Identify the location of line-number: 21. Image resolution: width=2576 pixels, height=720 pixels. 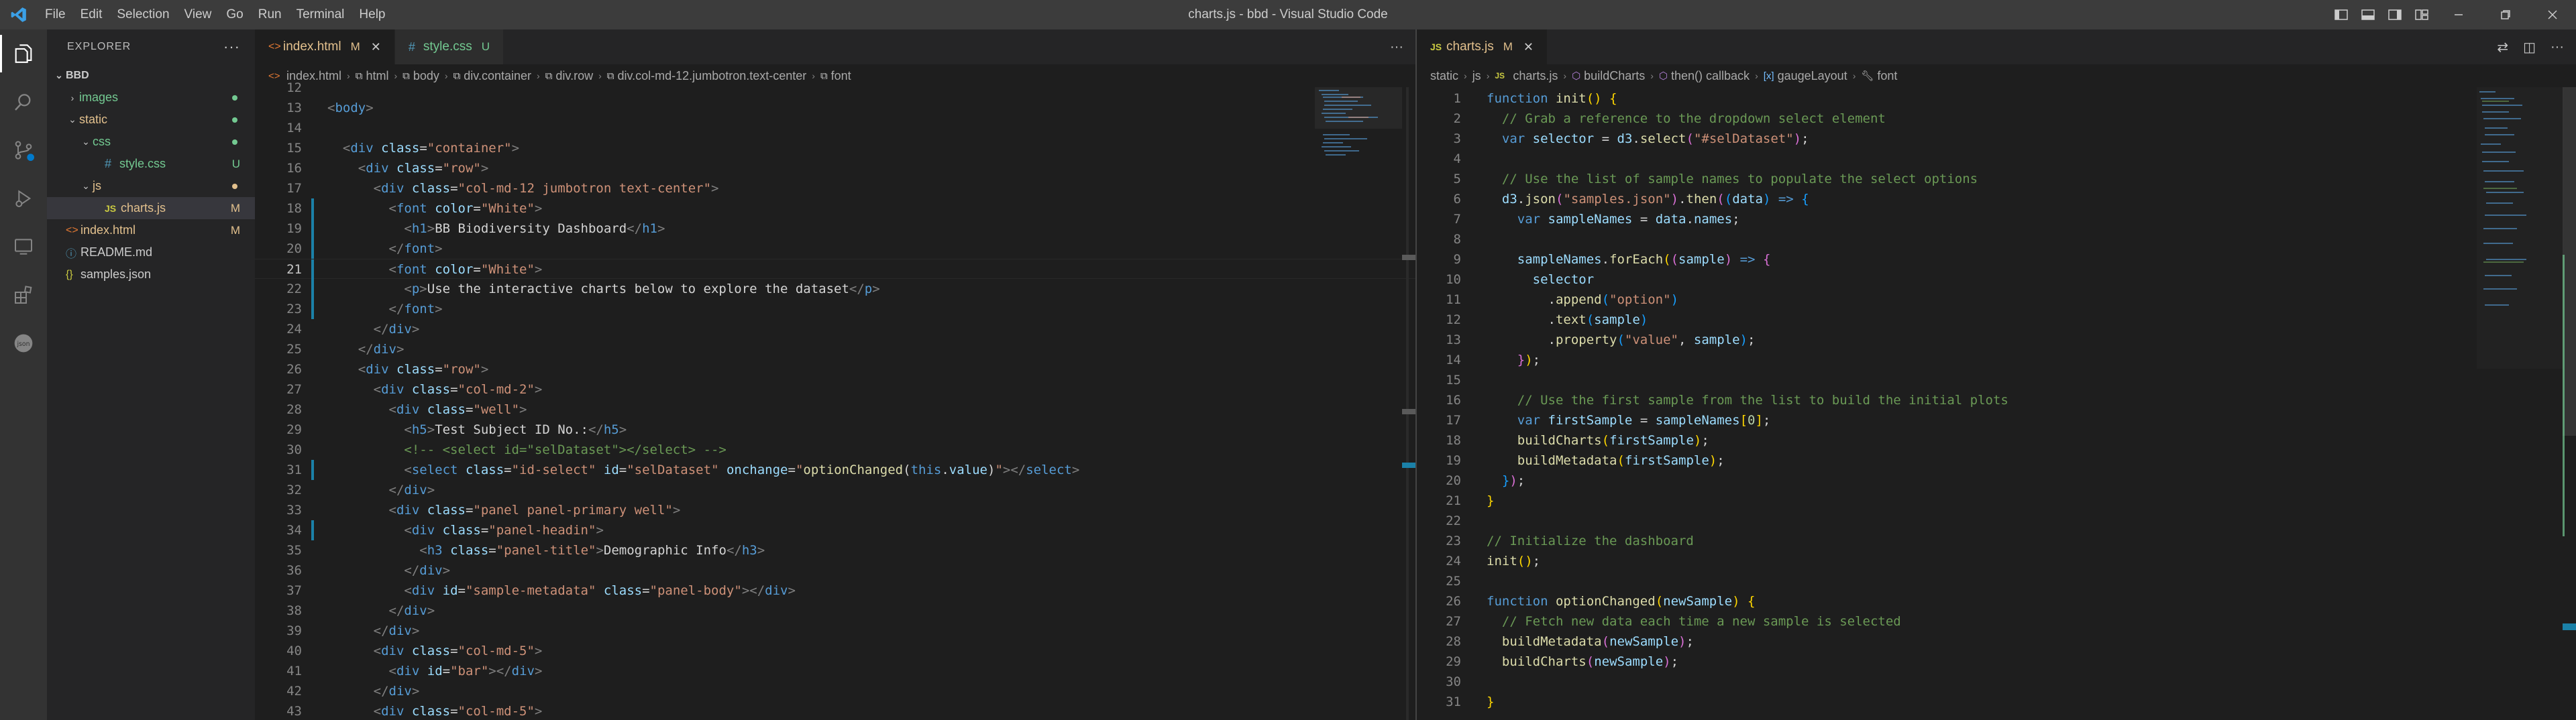
(1453, 500).